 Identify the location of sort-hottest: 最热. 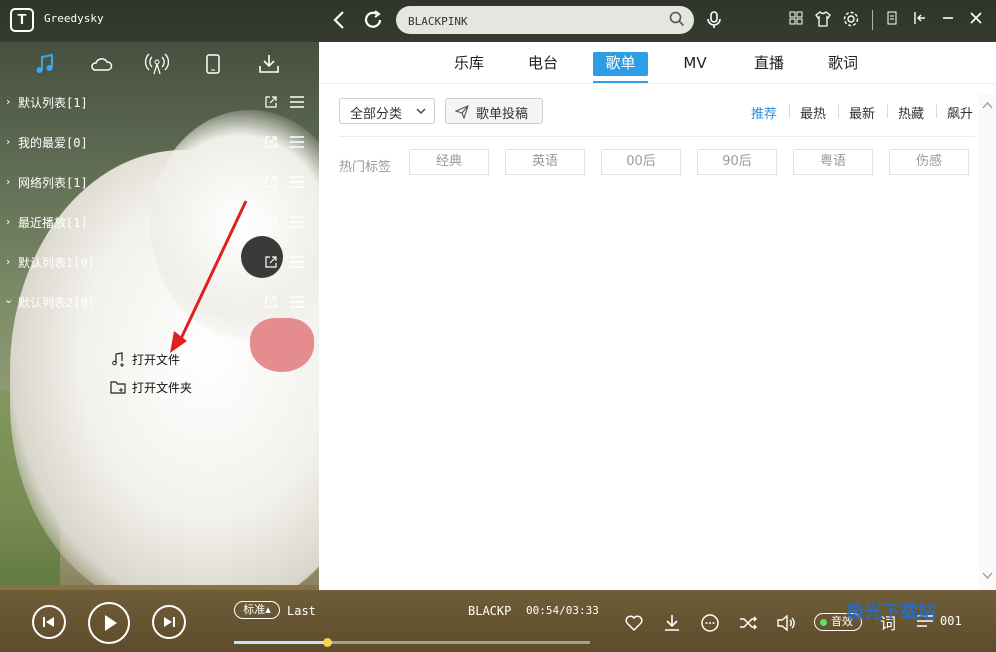
(813, 112).